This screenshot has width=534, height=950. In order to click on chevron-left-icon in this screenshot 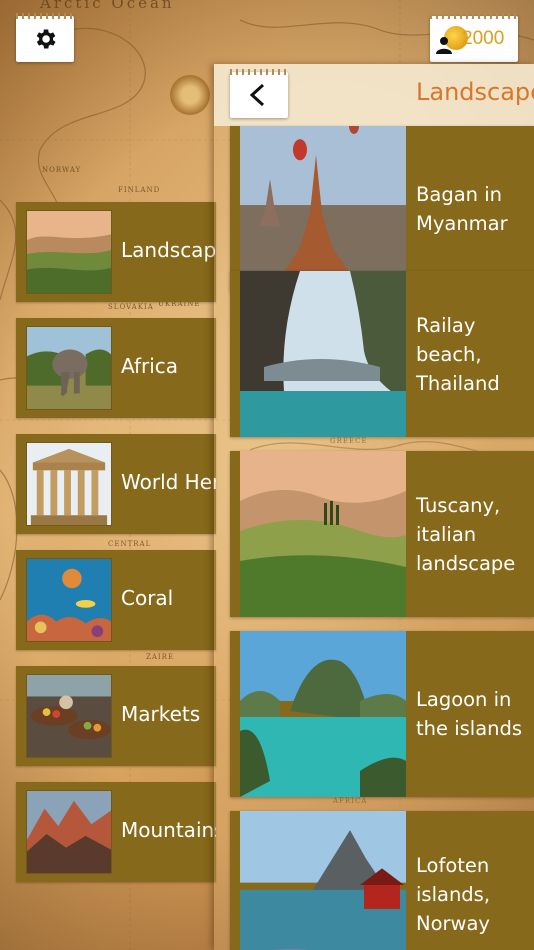, I will do `click(257, 95)`.